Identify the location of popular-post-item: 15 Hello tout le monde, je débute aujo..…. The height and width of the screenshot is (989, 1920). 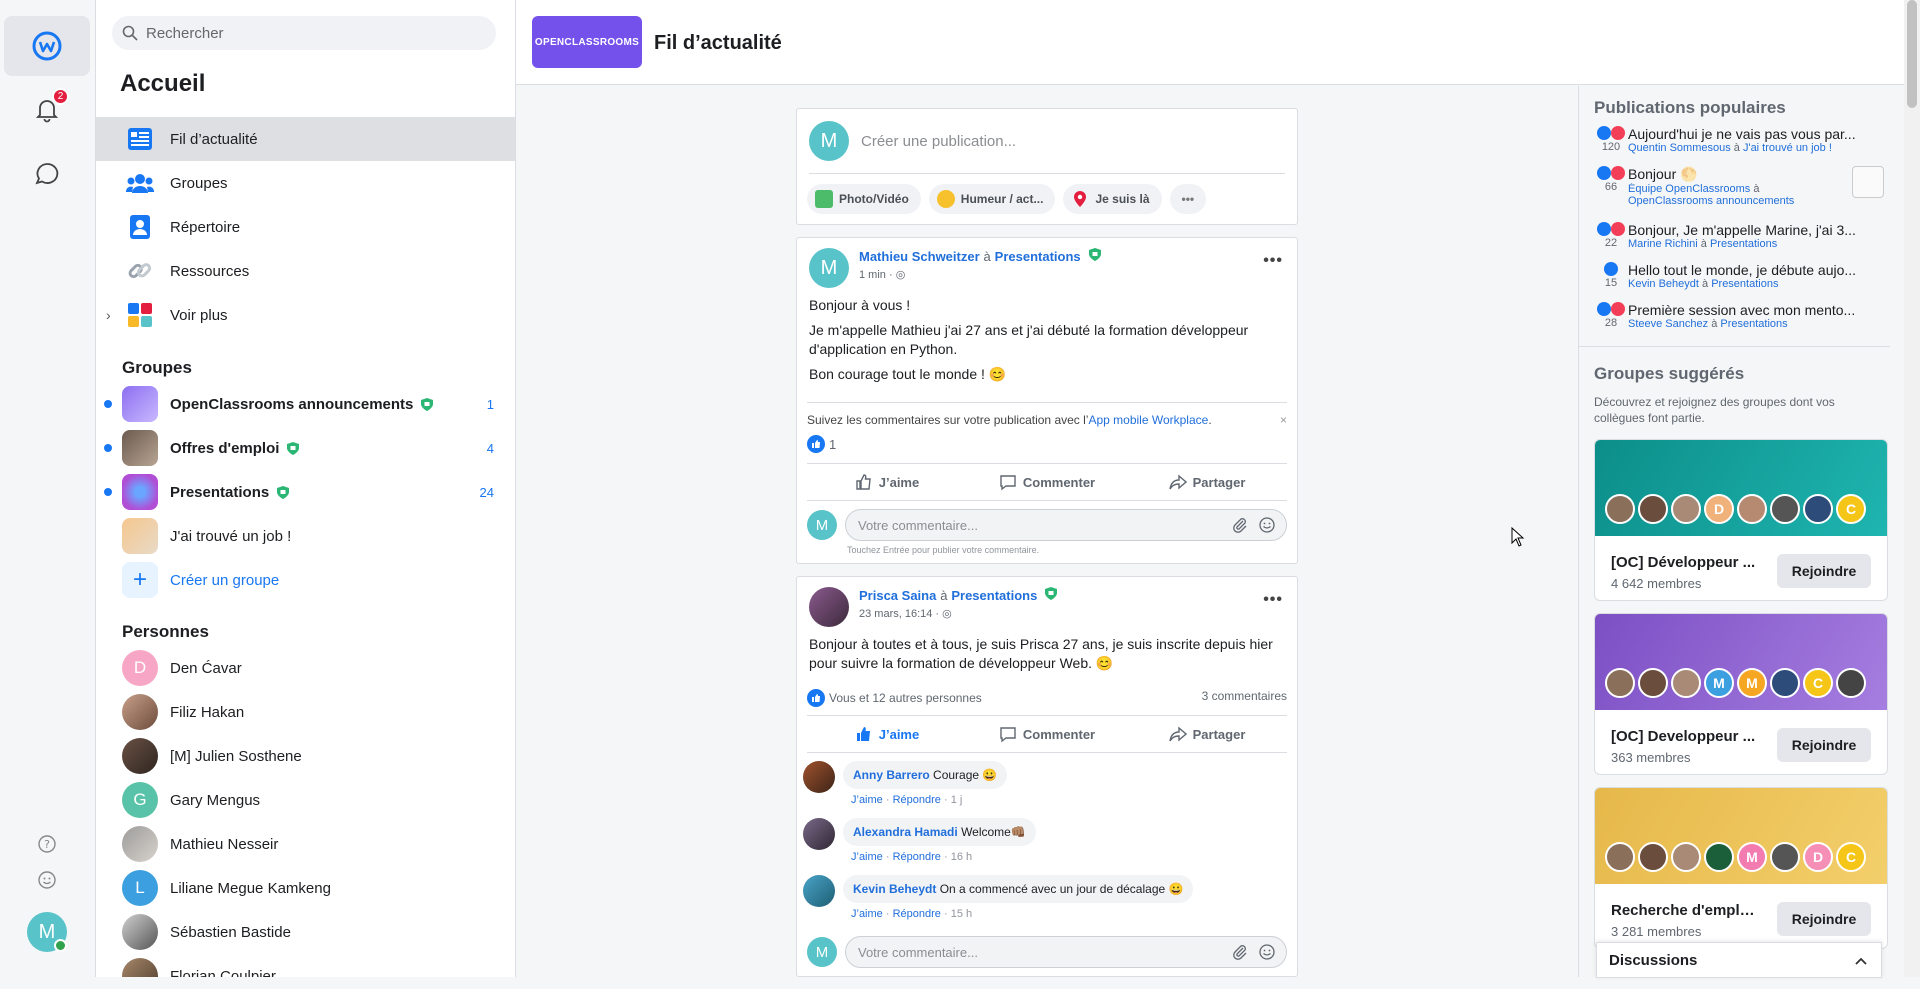
(1739, 282).